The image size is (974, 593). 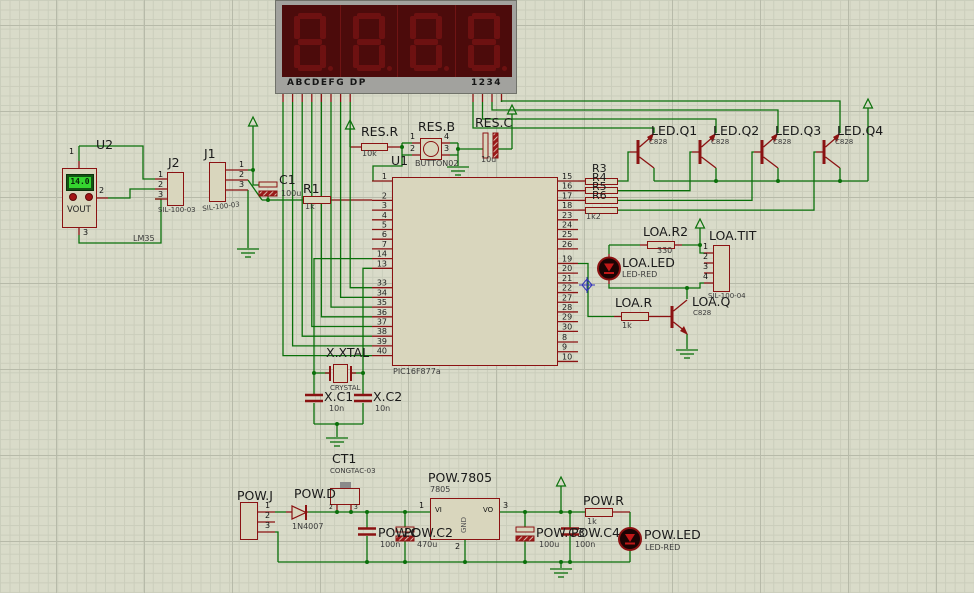 What do you see at coordinates (487, 83) in the screenshot?
I see `display-digit-labels: 1234` at bounding box center [487, 83].